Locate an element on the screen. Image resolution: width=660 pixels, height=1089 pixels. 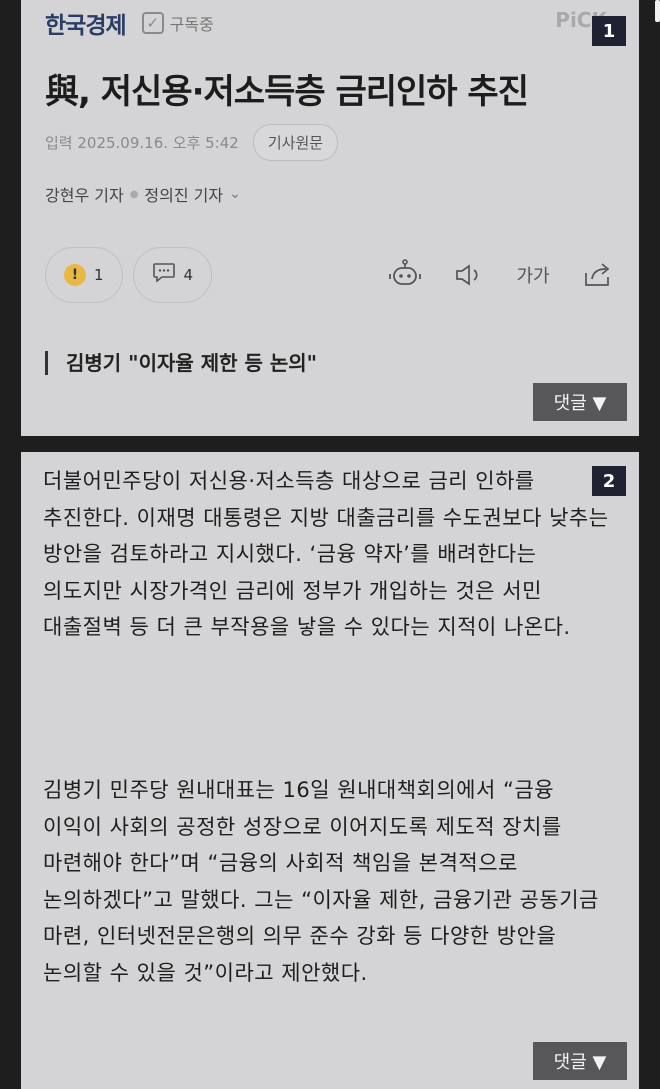
reaction-count: 1 is located at coordinates (99, 275).